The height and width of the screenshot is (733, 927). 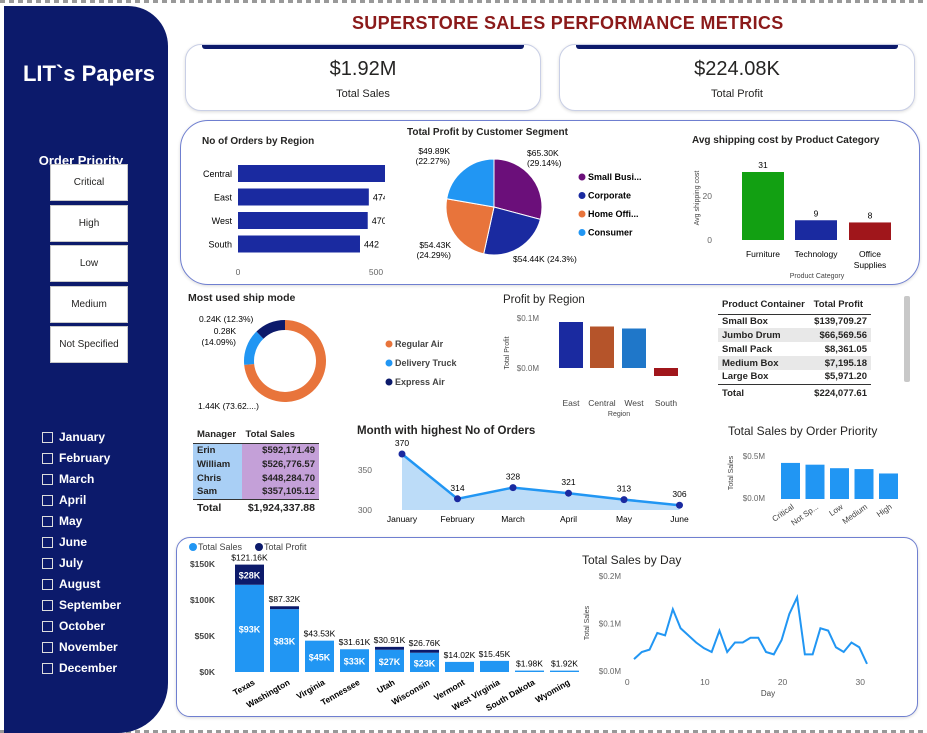 I want to click on month-option-september: September, so click(x=81, y=605).